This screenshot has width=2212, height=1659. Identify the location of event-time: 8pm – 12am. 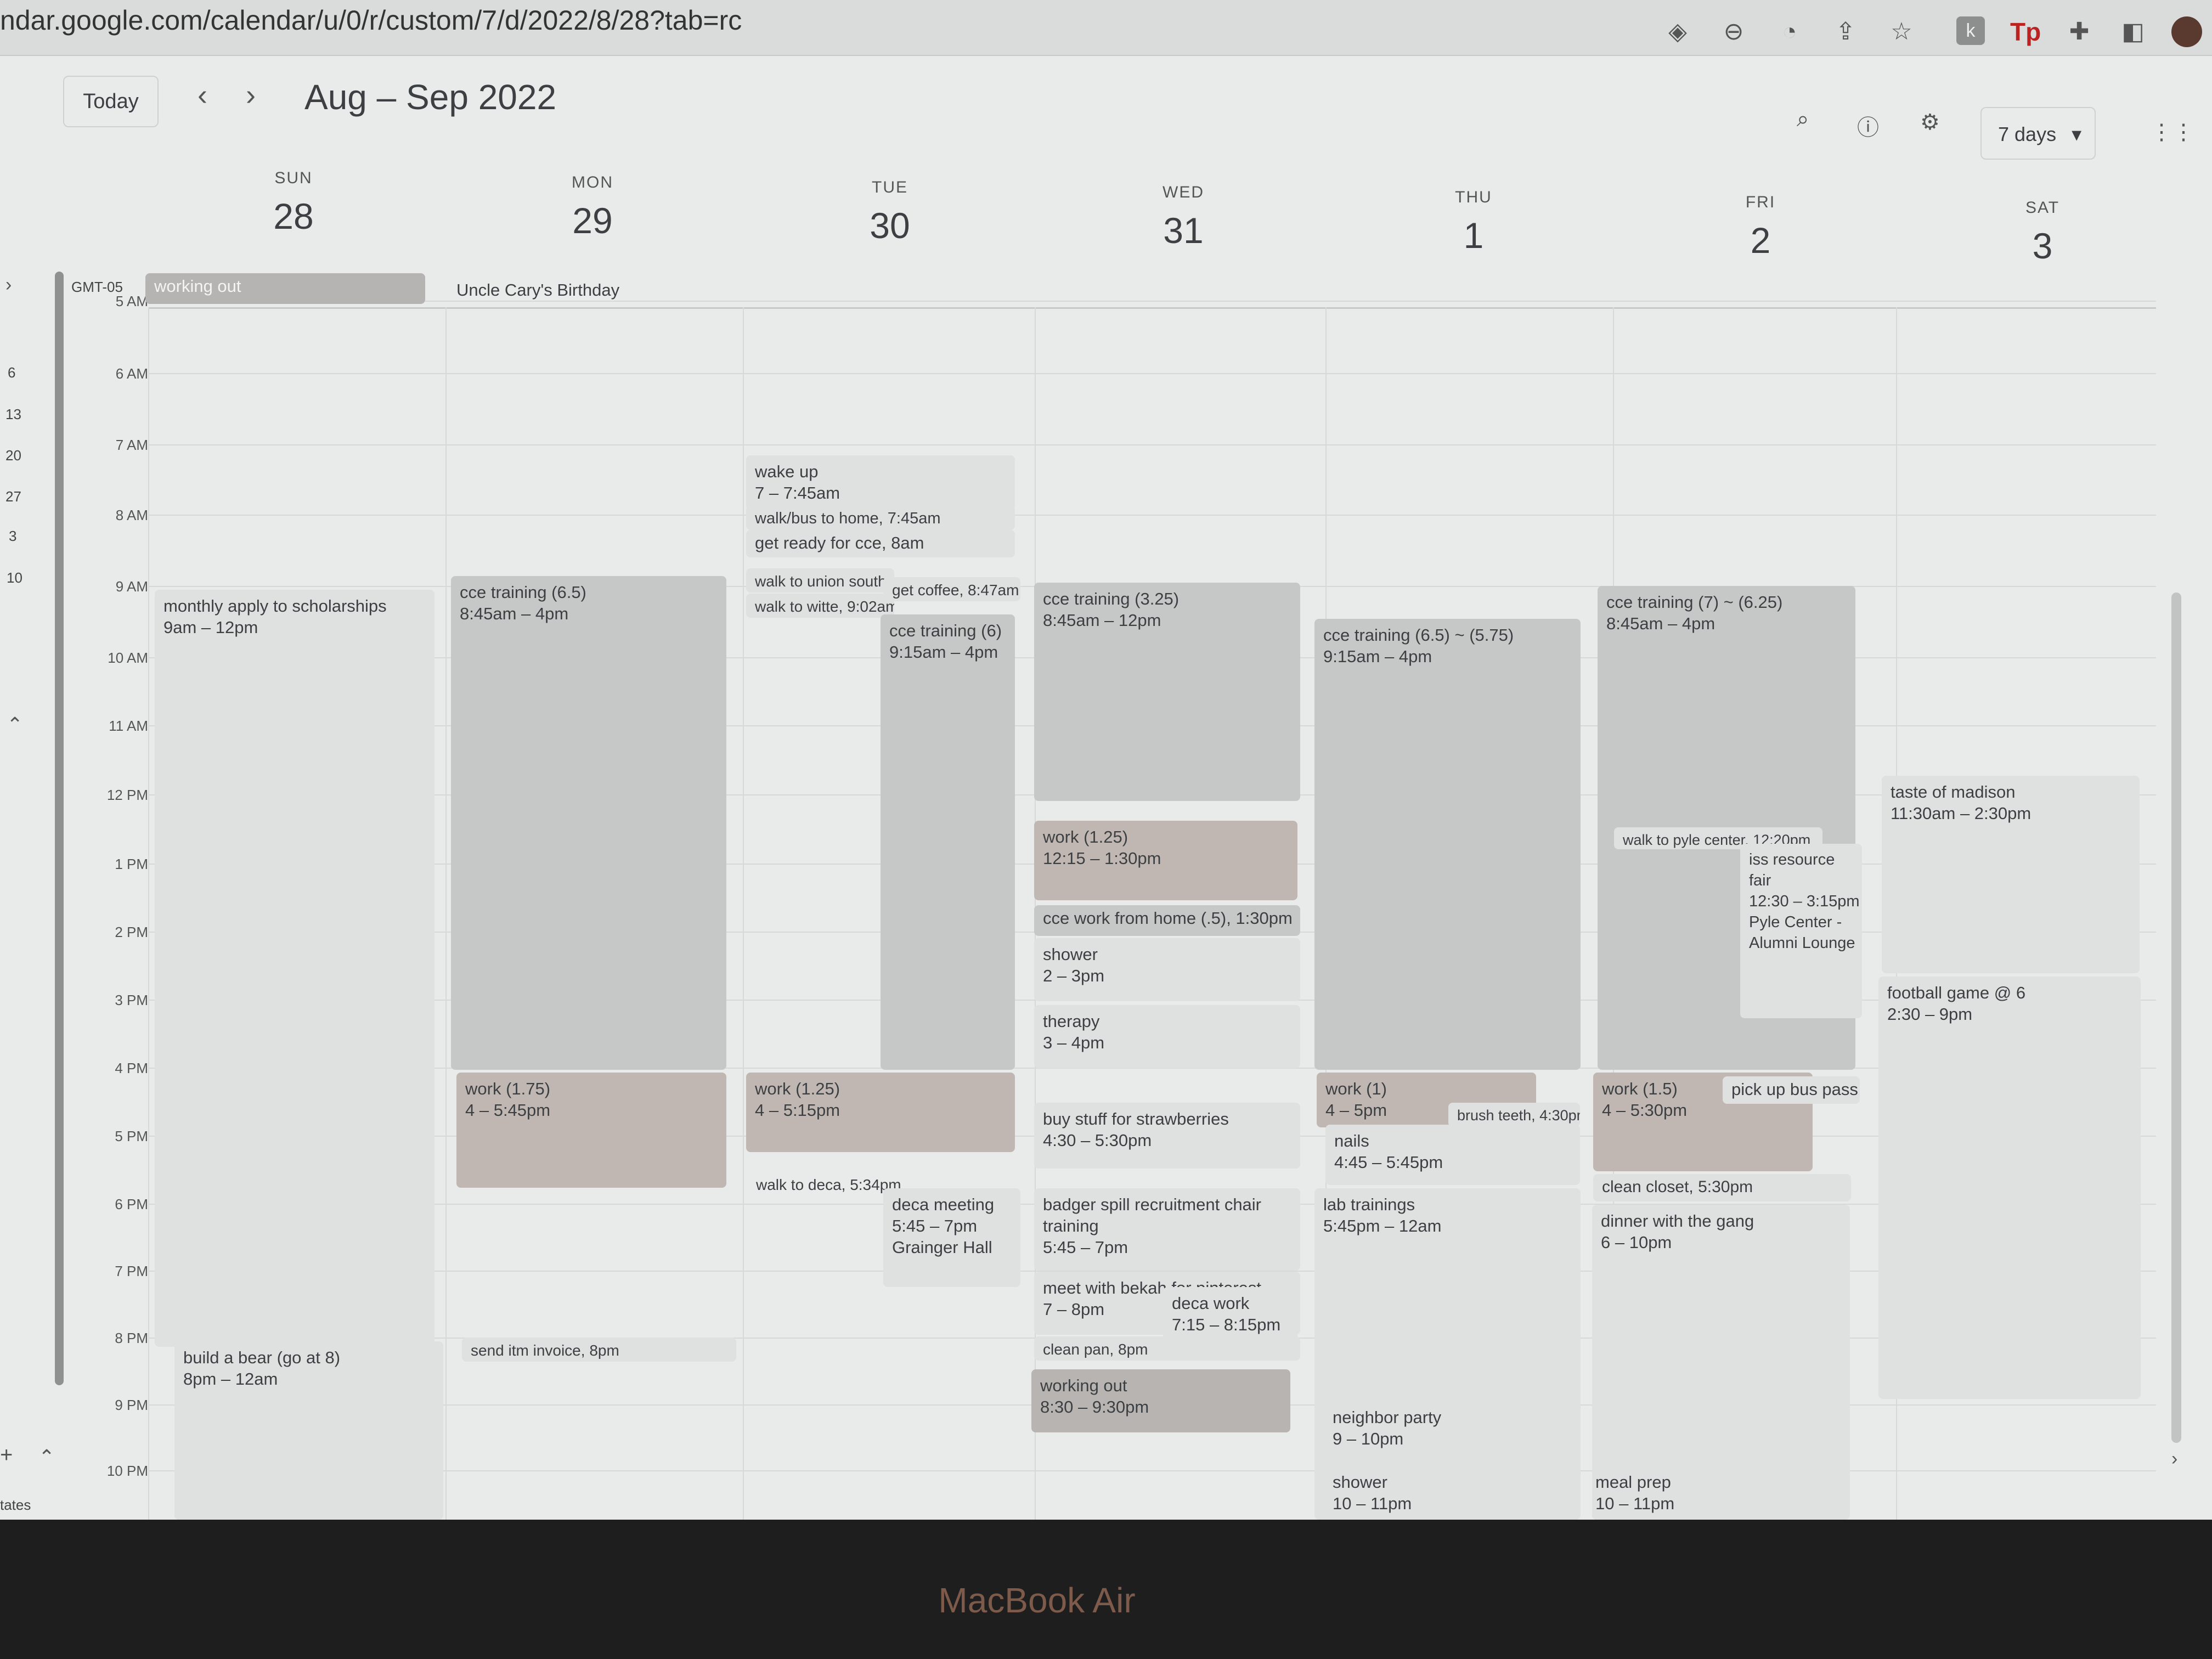
(231, 1379).